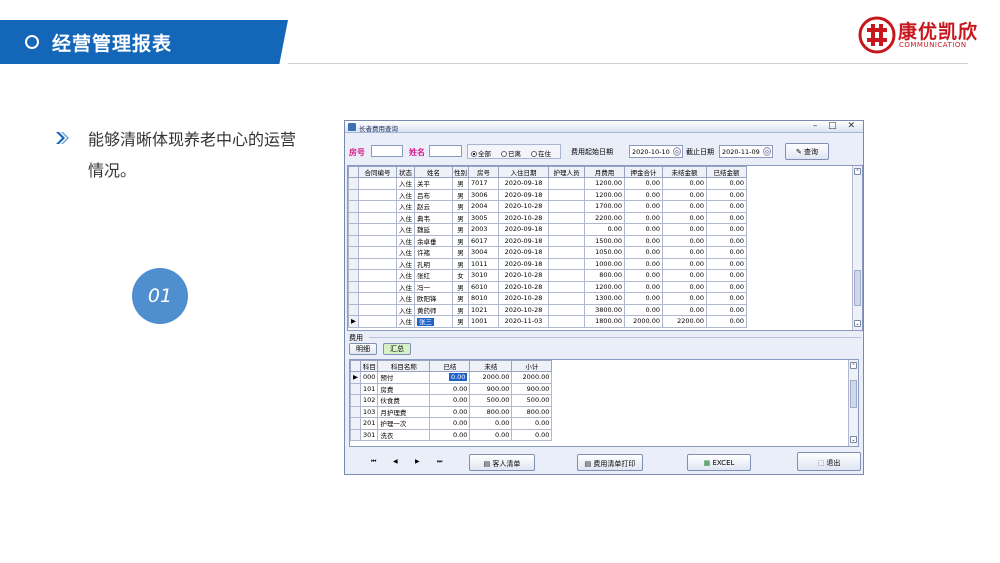 The height and width of the screenshot is (563, 1000). What do you see at coordinates (405, 217) in the screenshot?
I see `table-cell: 入住` at bounding box center [405, 217].